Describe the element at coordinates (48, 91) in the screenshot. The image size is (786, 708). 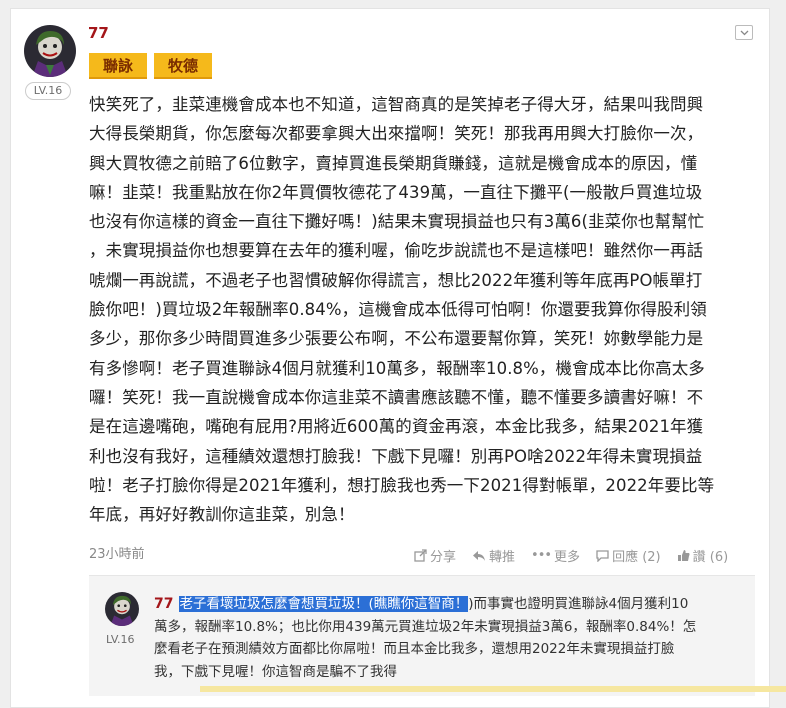
I see `level-badge: LV.16` at that location.